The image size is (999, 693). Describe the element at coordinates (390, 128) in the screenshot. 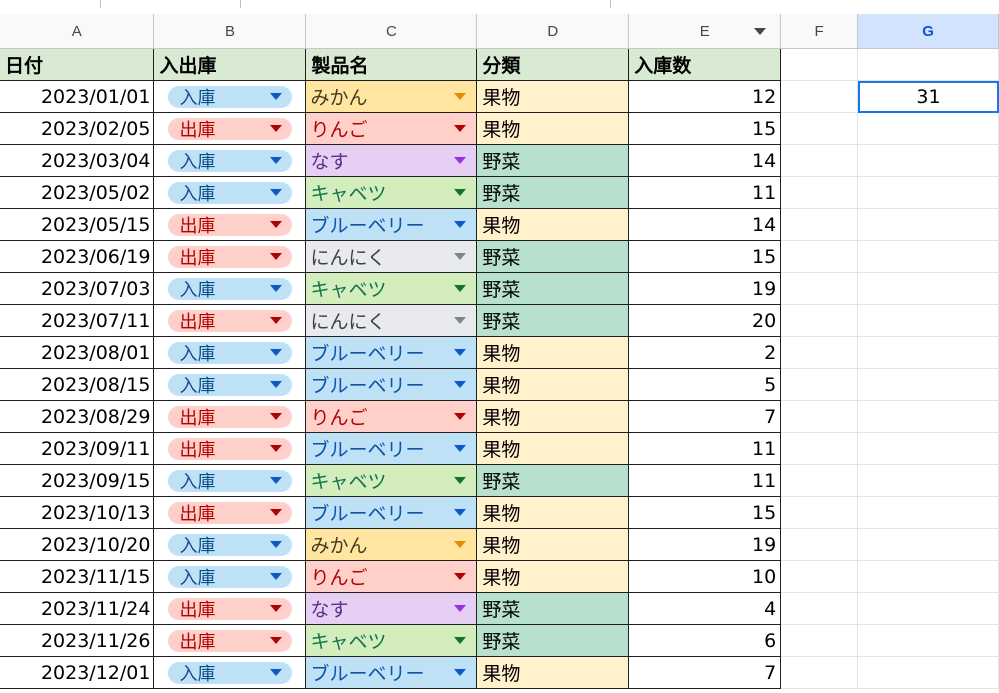

I see `product-dropdown: りんご` at that location.